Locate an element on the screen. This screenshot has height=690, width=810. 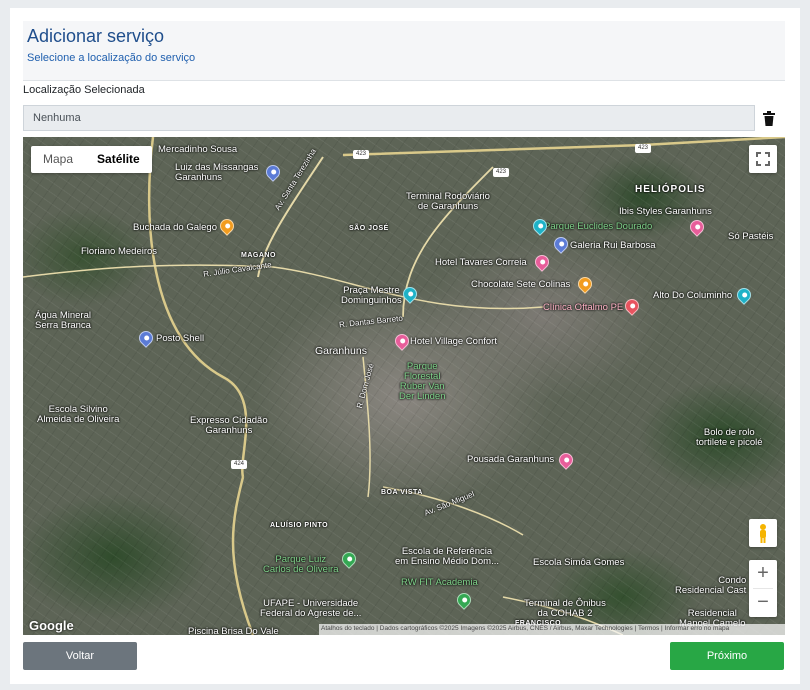
map-label-hotel-village: Hotel Village Confort is located at coordinates (453, 341).